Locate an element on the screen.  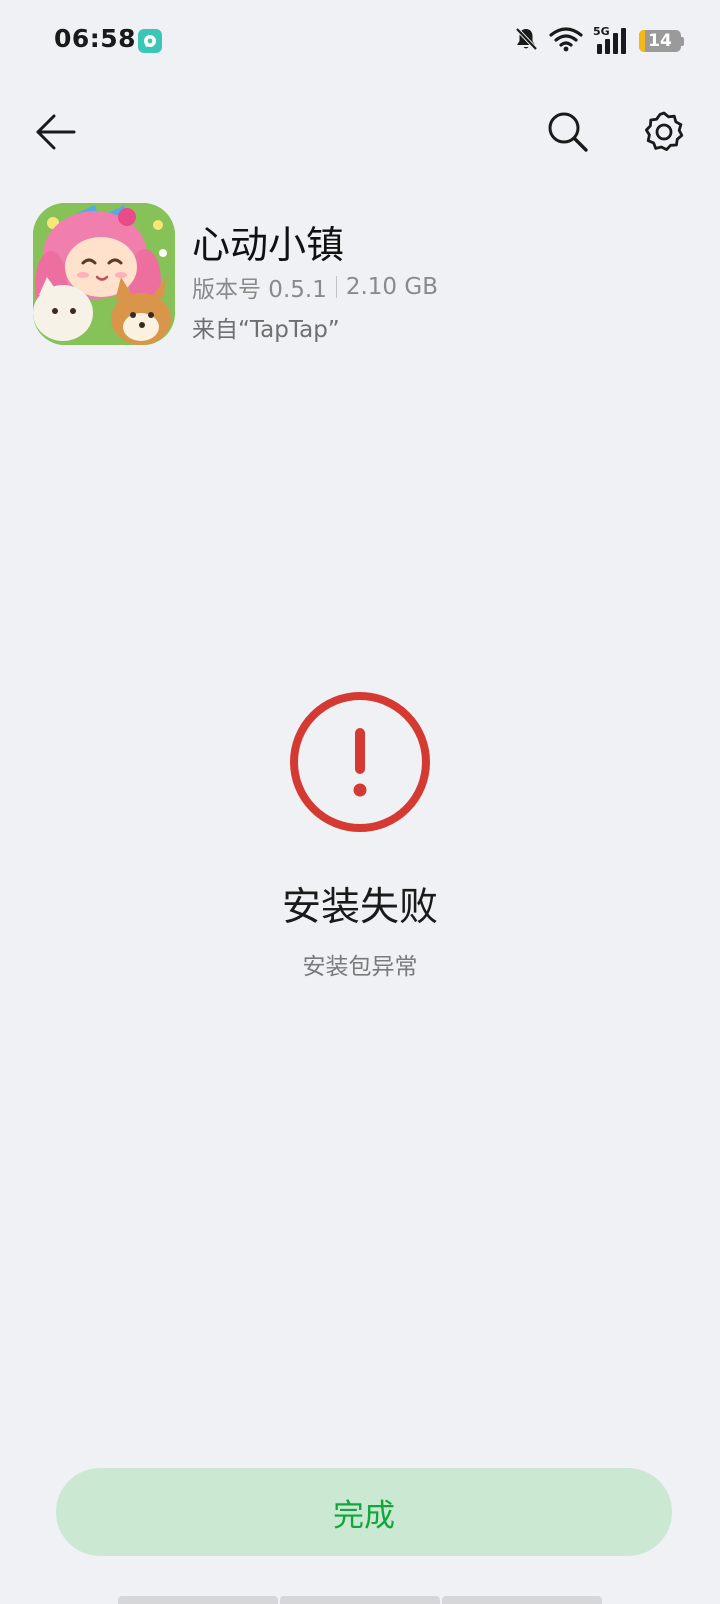
battery-icon: 14 is located at coordinates (661, 41).